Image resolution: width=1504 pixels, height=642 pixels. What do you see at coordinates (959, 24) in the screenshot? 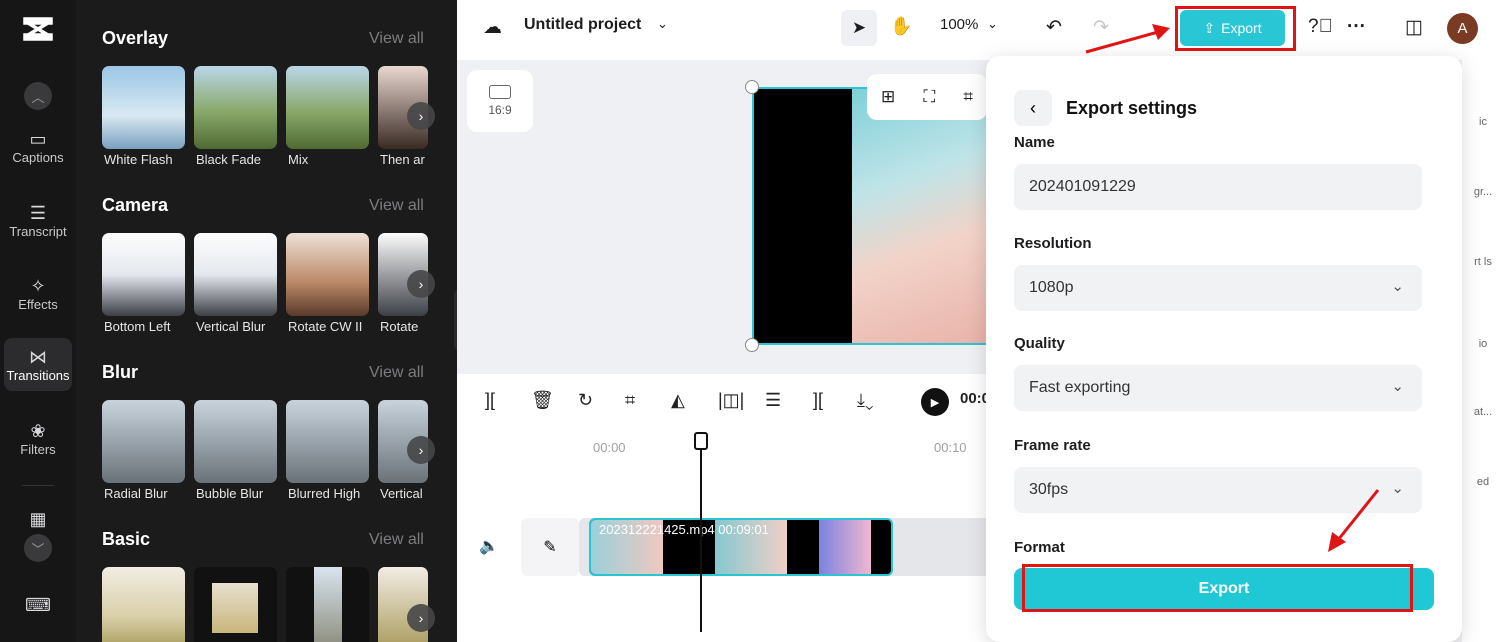
I see `zoom-level: 100%` at bounding box center [959, 24].